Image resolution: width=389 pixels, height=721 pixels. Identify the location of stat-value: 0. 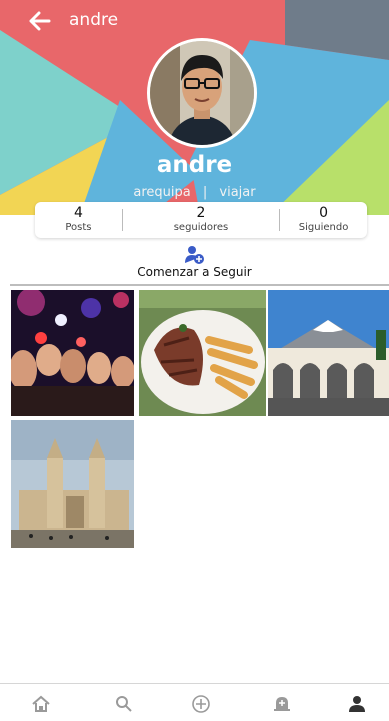
(324, 213).